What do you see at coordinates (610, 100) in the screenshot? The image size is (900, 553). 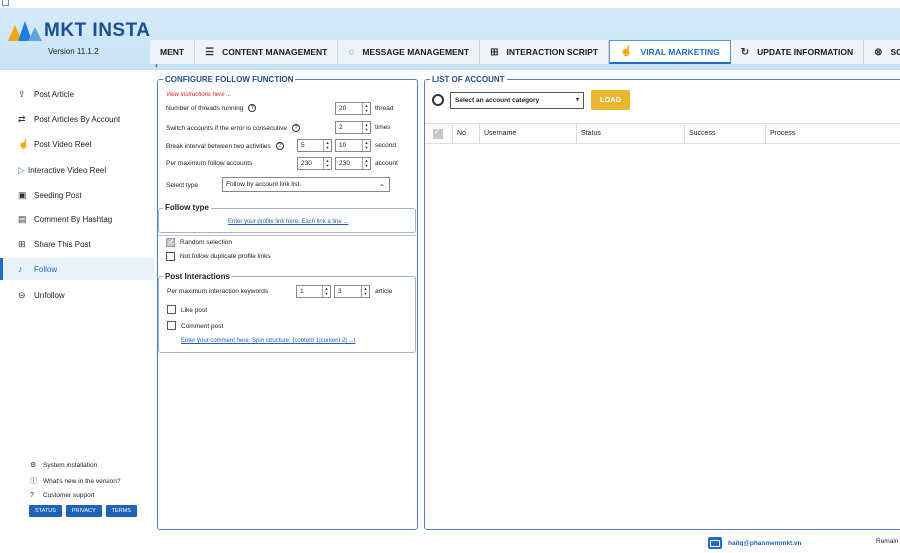 I see `load-button: LOAD` at bounding box center [610, 100].